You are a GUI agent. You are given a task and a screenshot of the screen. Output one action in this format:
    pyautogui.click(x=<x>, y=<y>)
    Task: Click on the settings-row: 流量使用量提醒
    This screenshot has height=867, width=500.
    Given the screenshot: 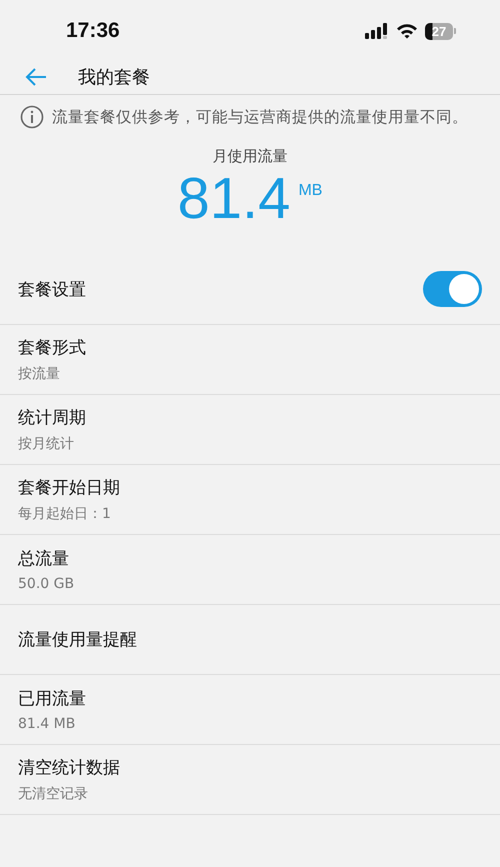 What is the action you would take?
    pyautogui.click(x=250, y=640)
    